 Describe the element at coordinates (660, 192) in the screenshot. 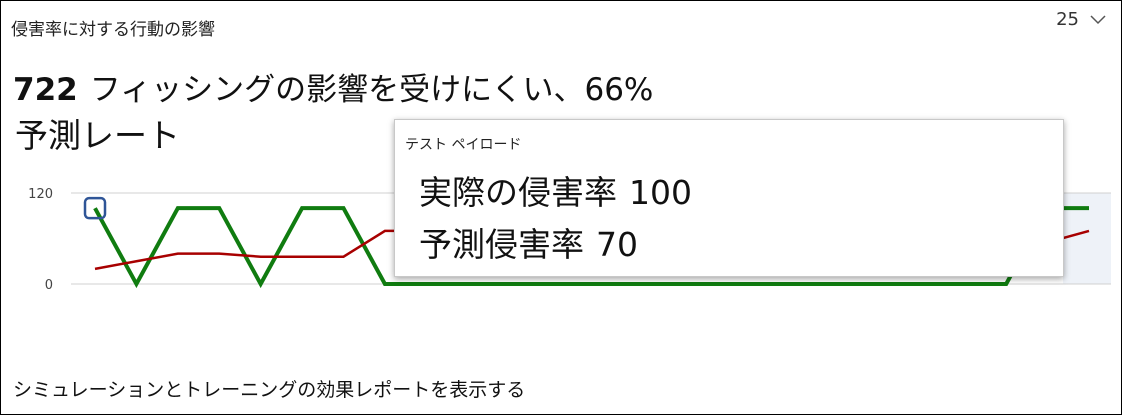

I see `tooltip-actual-value: 100` at that location.